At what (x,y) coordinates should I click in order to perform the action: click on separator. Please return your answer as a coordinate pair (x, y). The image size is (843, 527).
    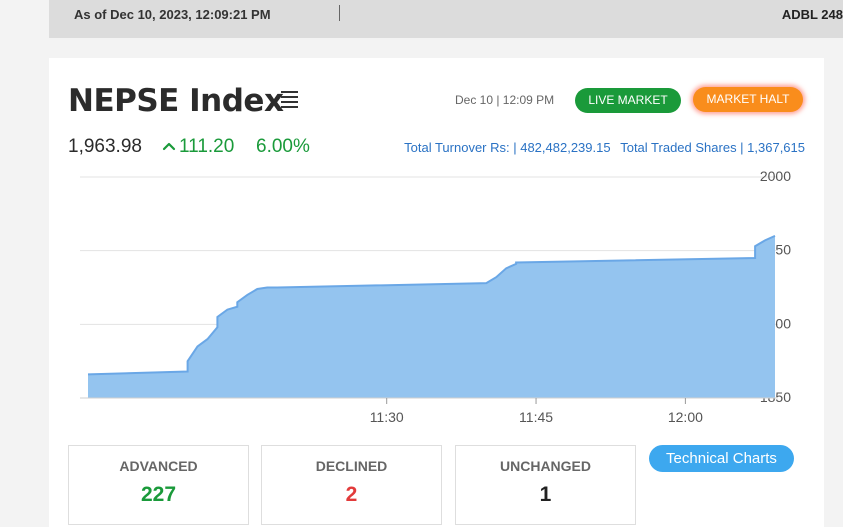
    Looking at the image, I should click on (339, 13).